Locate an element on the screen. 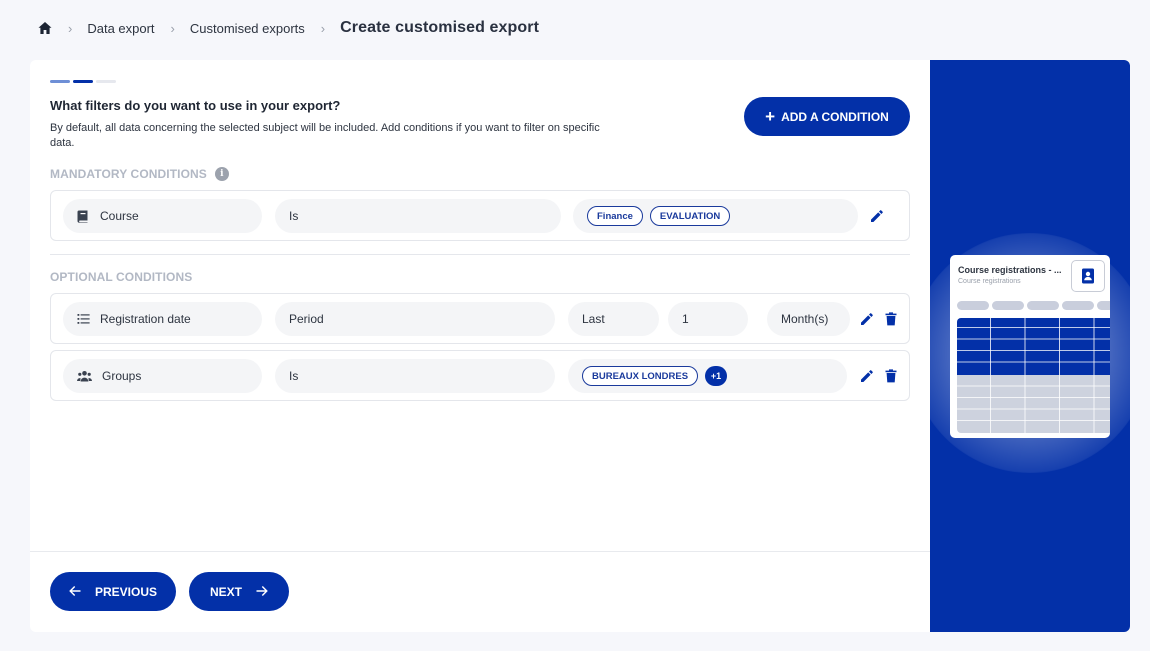 The width and height of the screenshot is (1150, 651). condition-unit-select: Month(s) is located at coordinates (808, 319).